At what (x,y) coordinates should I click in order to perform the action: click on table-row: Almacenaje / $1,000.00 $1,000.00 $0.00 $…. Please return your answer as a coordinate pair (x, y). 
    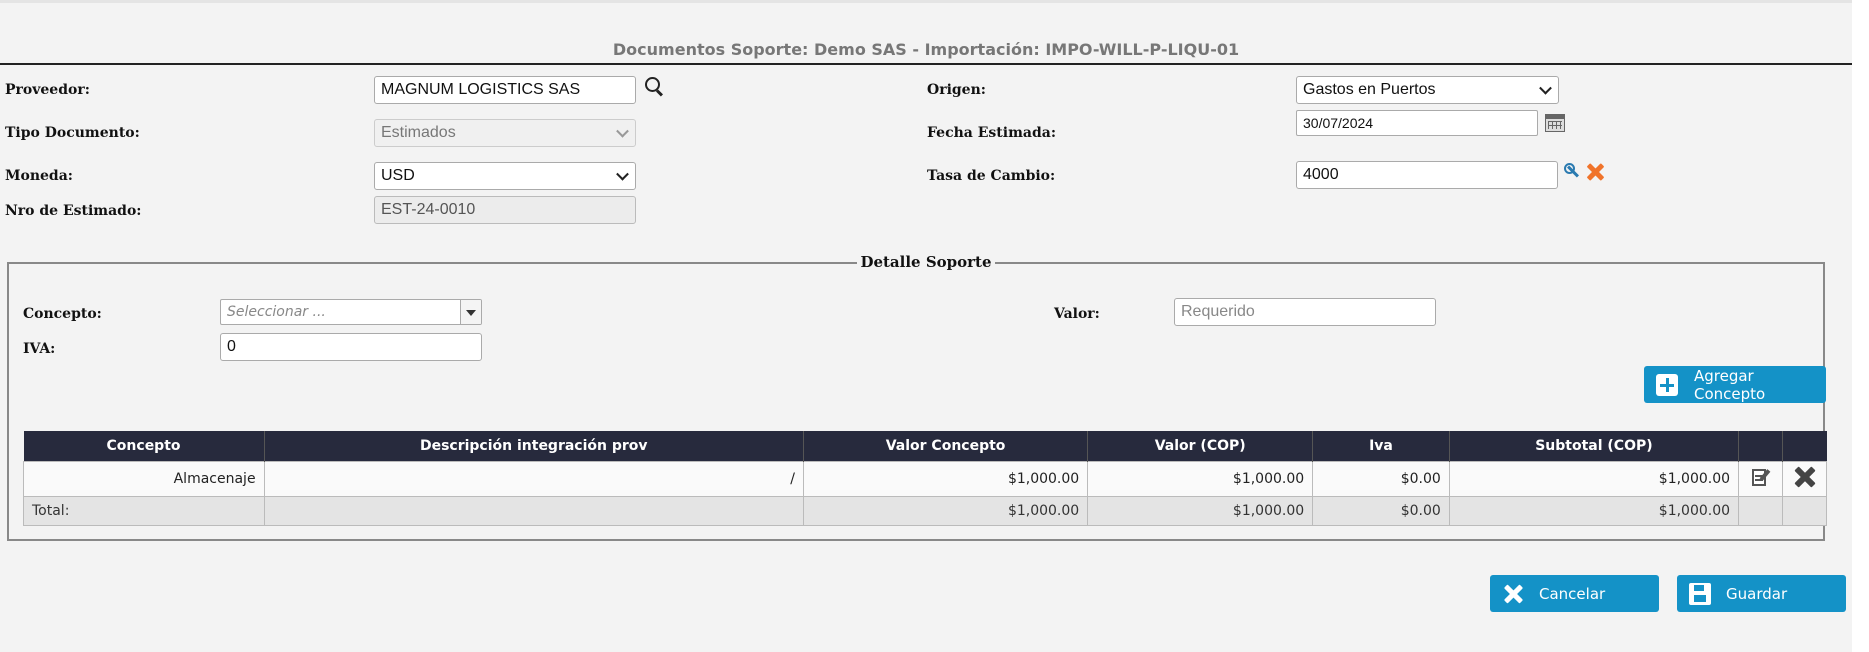
    Looking at the image, I should click on (925, 479).